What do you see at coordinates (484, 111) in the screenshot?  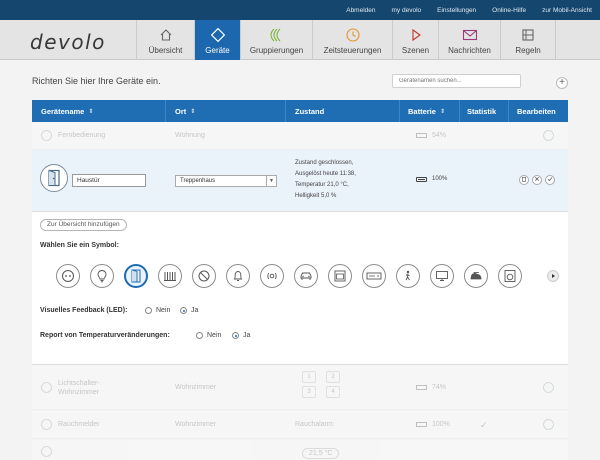 I see `col-statistics: Statistik` at bounding box center [484, 111].